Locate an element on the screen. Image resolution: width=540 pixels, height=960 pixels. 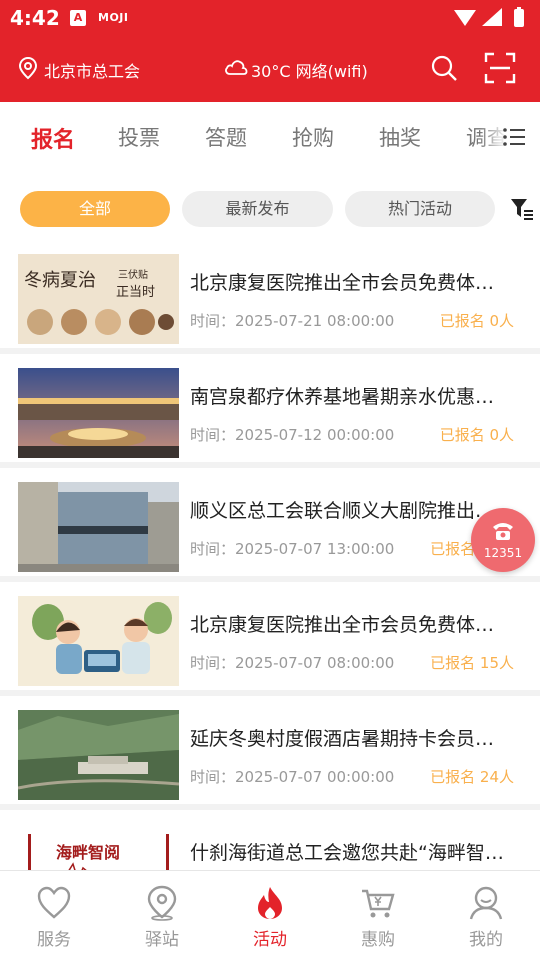
item-title: 什刹海街道总工会邀您共赴“海畔智阅” is located at coordinates (349, 853).